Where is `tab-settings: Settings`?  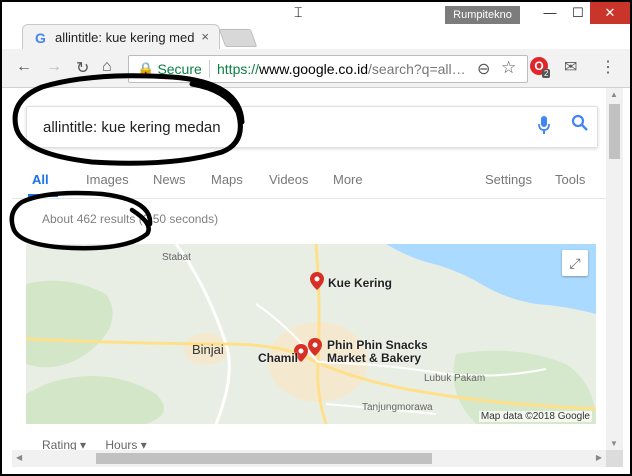
tab-settings: Settings is located at coordinates (508, 179).